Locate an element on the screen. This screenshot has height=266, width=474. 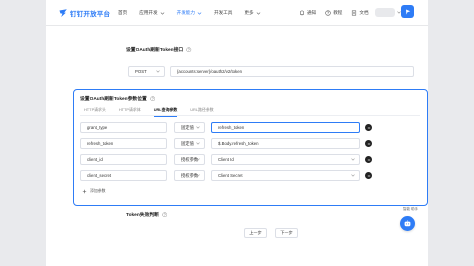
method-value: POST is located at coordinates (141, 71).